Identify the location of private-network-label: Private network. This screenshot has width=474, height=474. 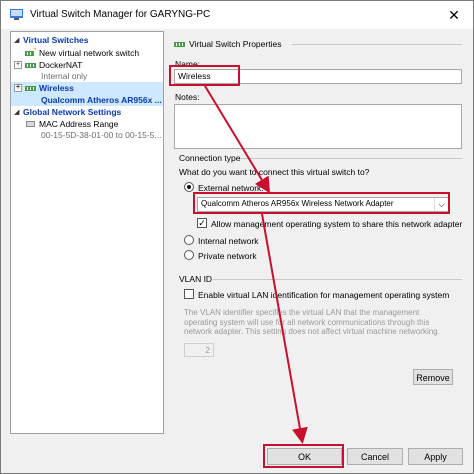
(227, 256).